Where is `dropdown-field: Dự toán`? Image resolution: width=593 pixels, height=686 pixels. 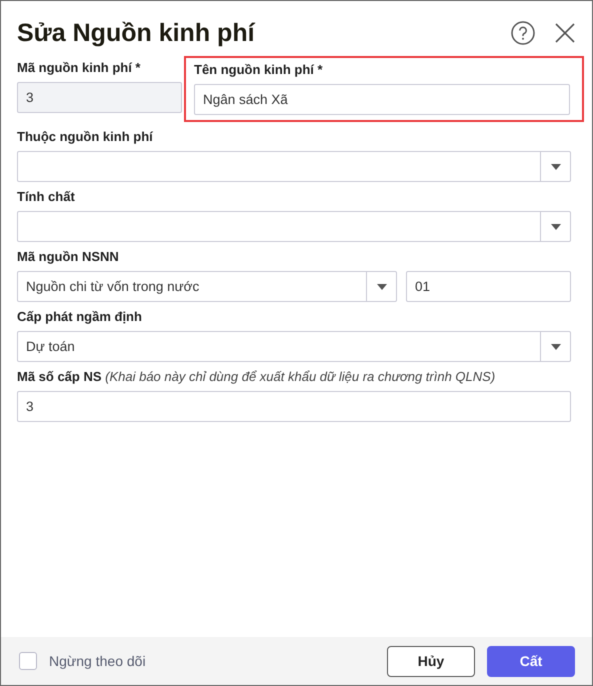 dropdown-field: Dự toán is located at coordinates (294, 346).